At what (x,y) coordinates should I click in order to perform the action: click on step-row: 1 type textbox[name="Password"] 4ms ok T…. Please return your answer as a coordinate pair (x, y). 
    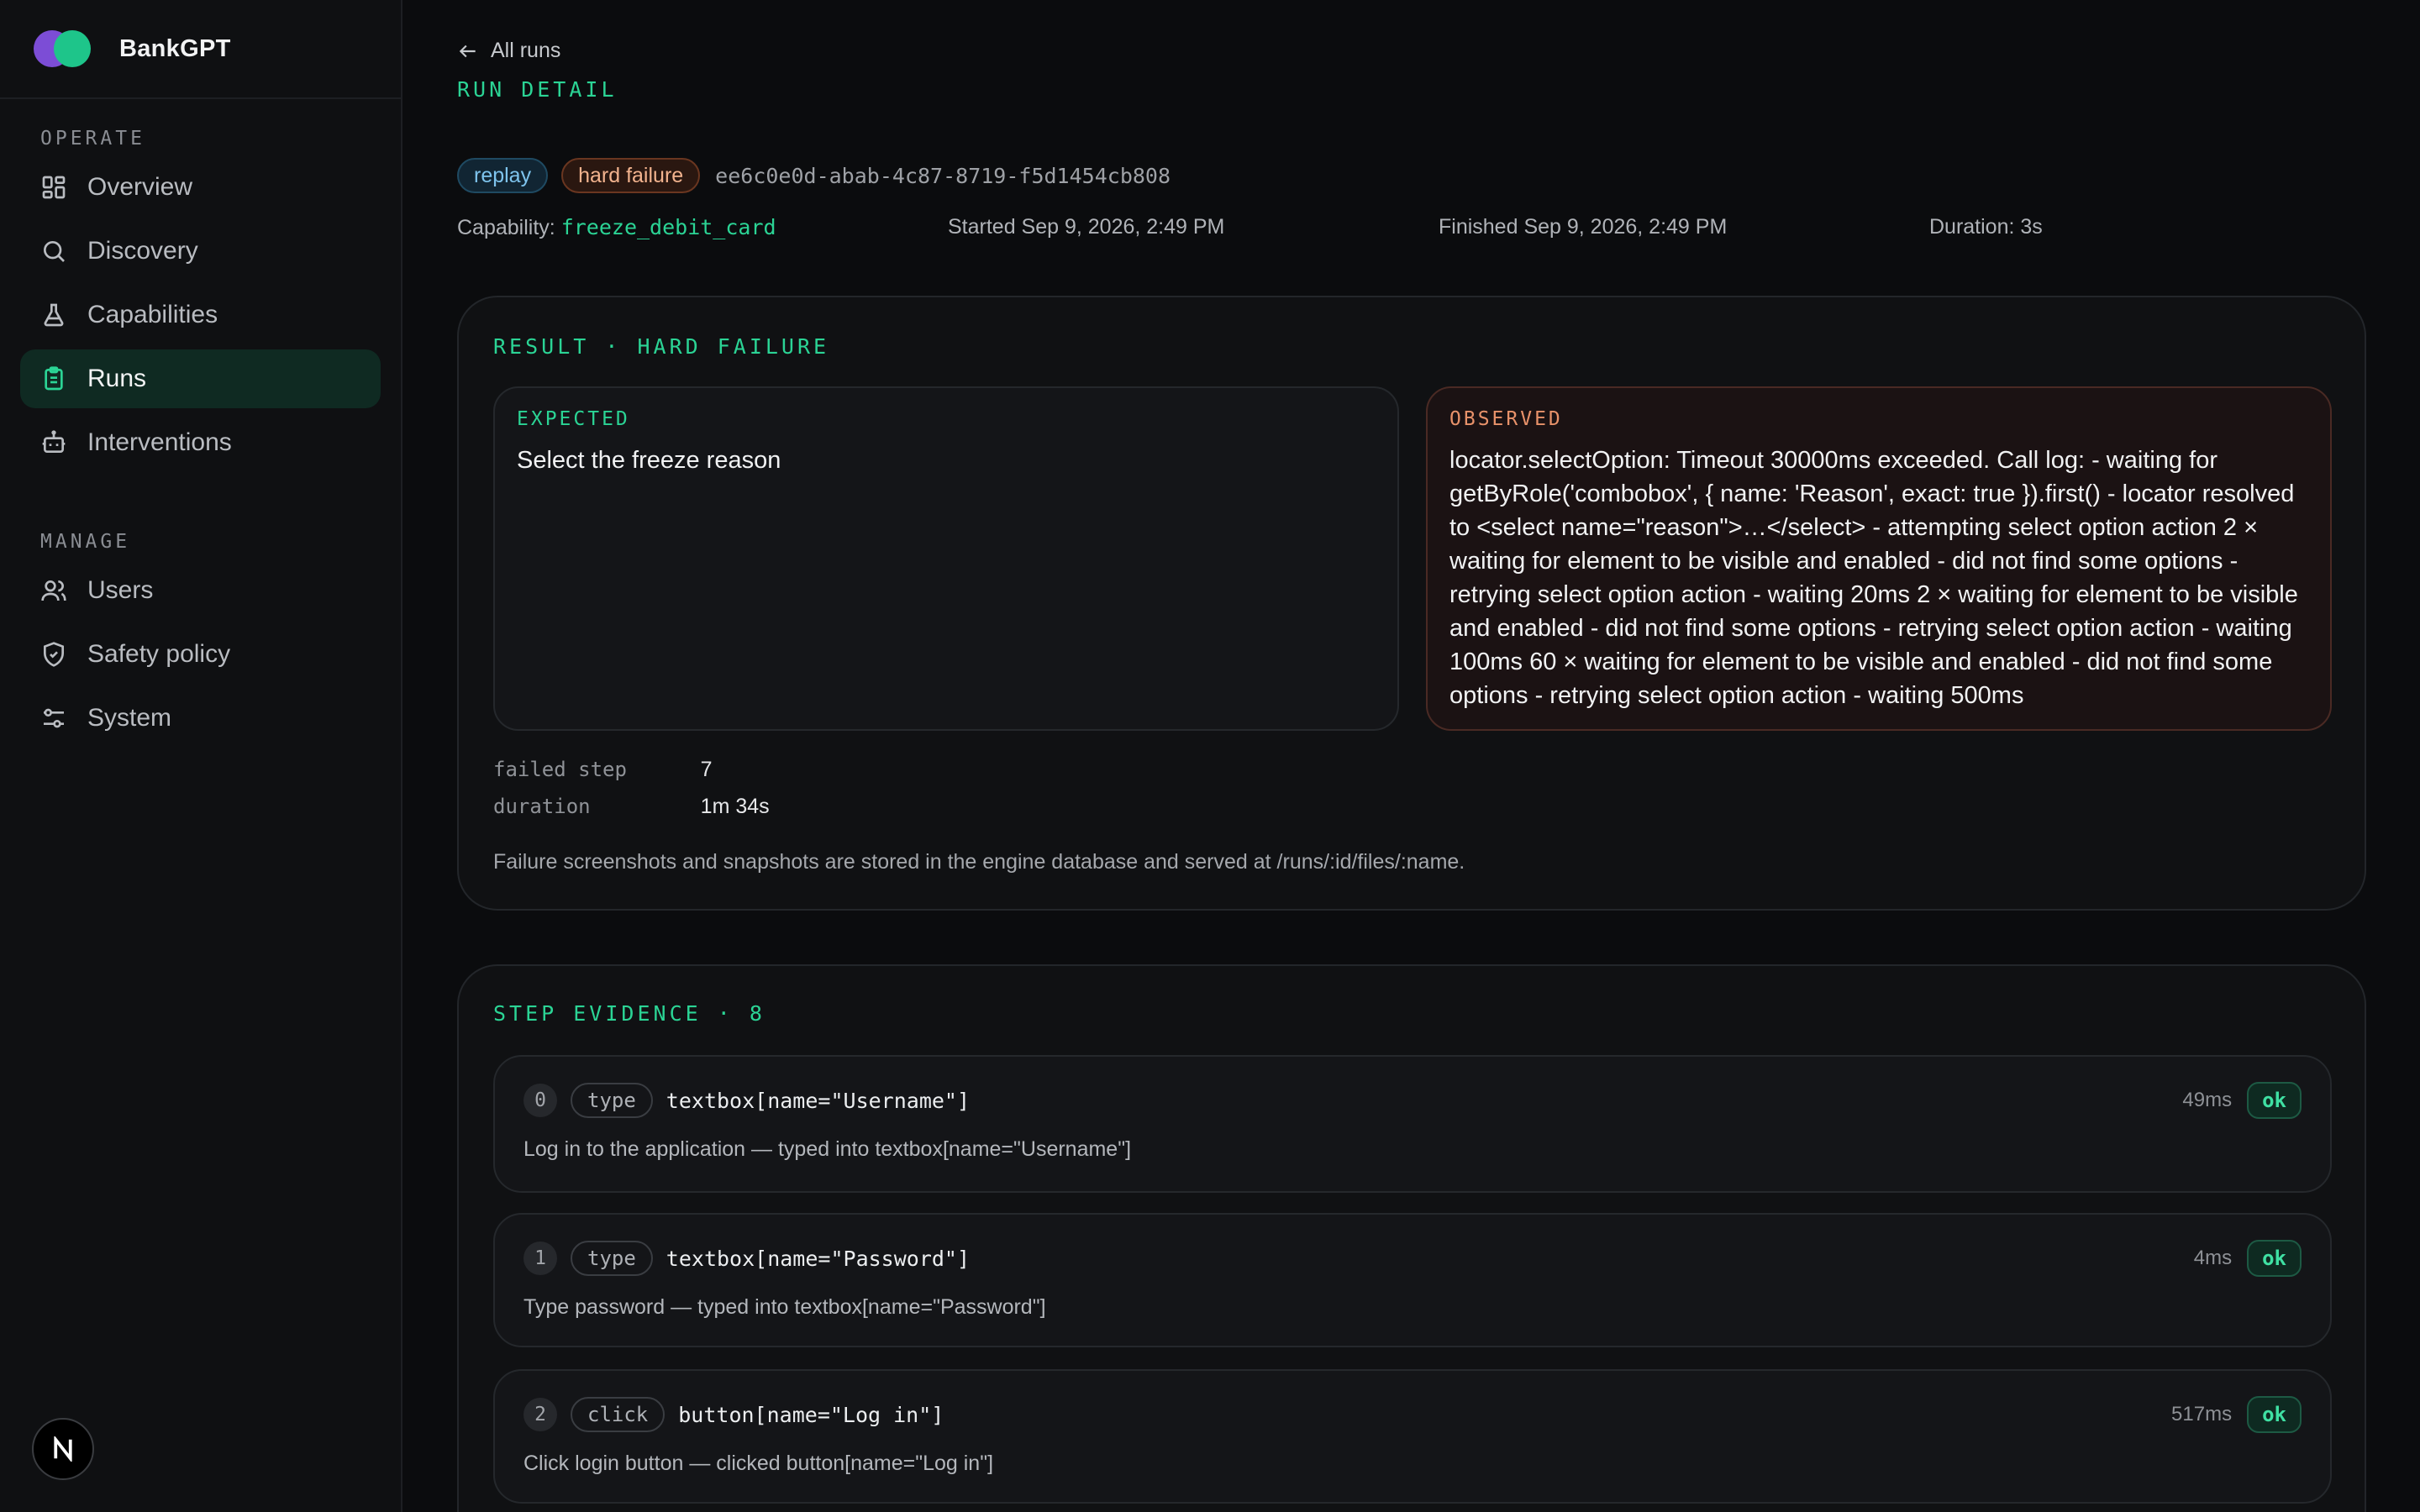
    Looking at the image, I should click on (1412, 1280).